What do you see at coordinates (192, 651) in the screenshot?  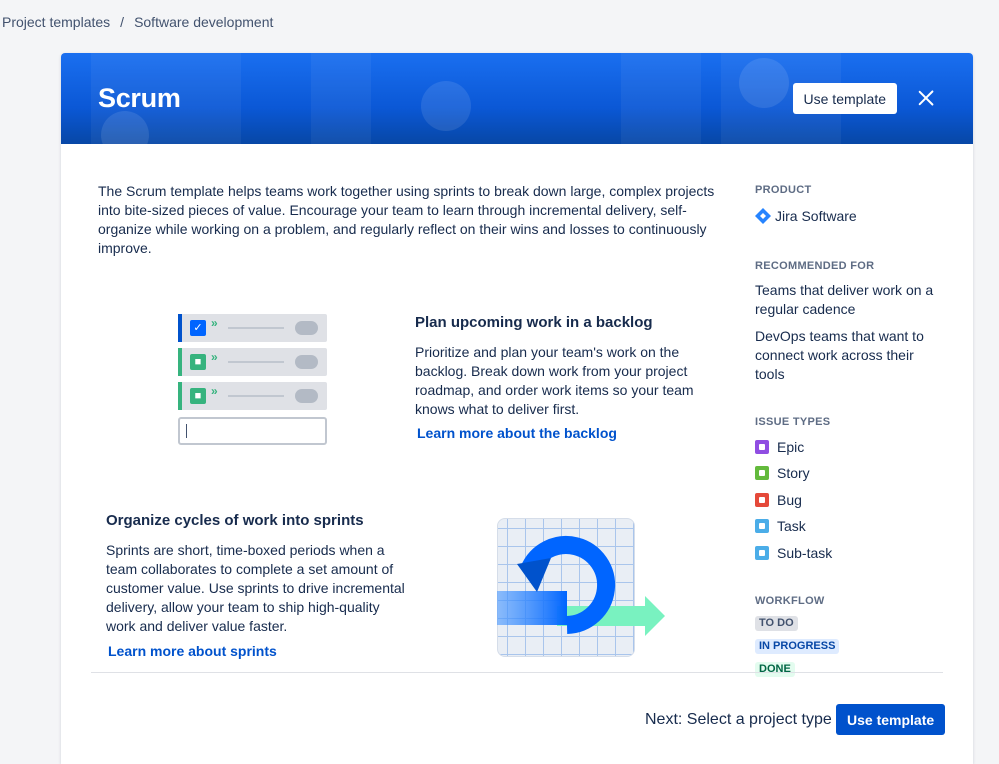 I see `learn-more-sprints-link: Learn more about sprints` at bounding box center [192, 651].